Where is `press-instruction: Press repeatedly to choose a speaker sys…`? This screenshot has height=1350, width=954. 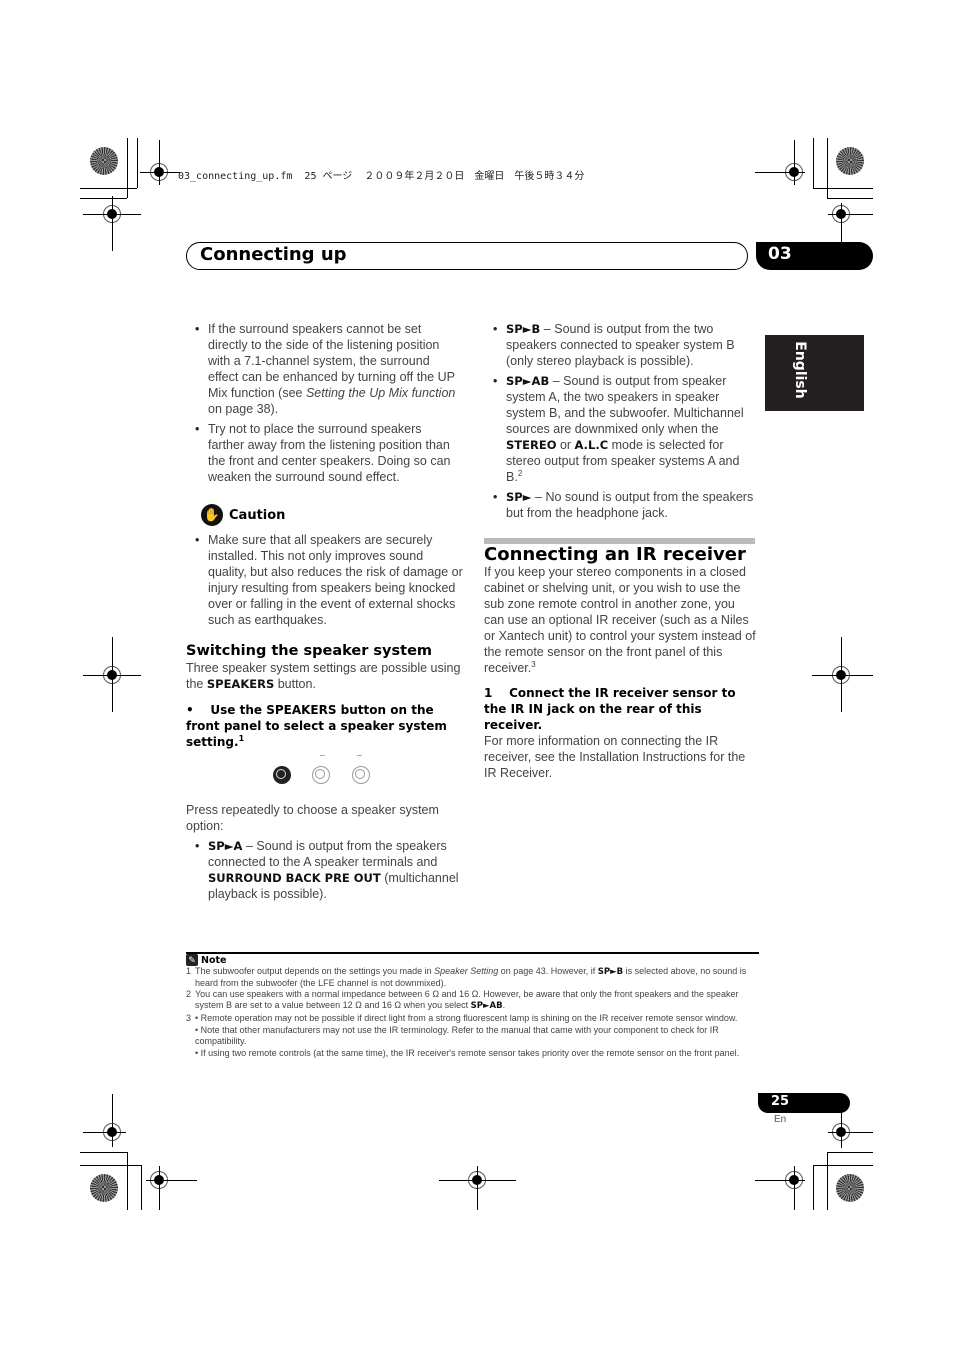
press-instruction: Press repeatedly to choose a speaker sys… is located at coordinates (312, 818).